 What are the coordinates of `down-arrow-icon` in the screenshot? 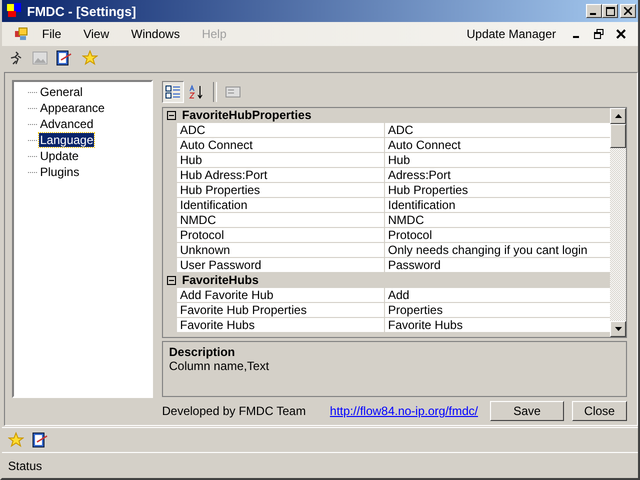 It's located at (618, 329).